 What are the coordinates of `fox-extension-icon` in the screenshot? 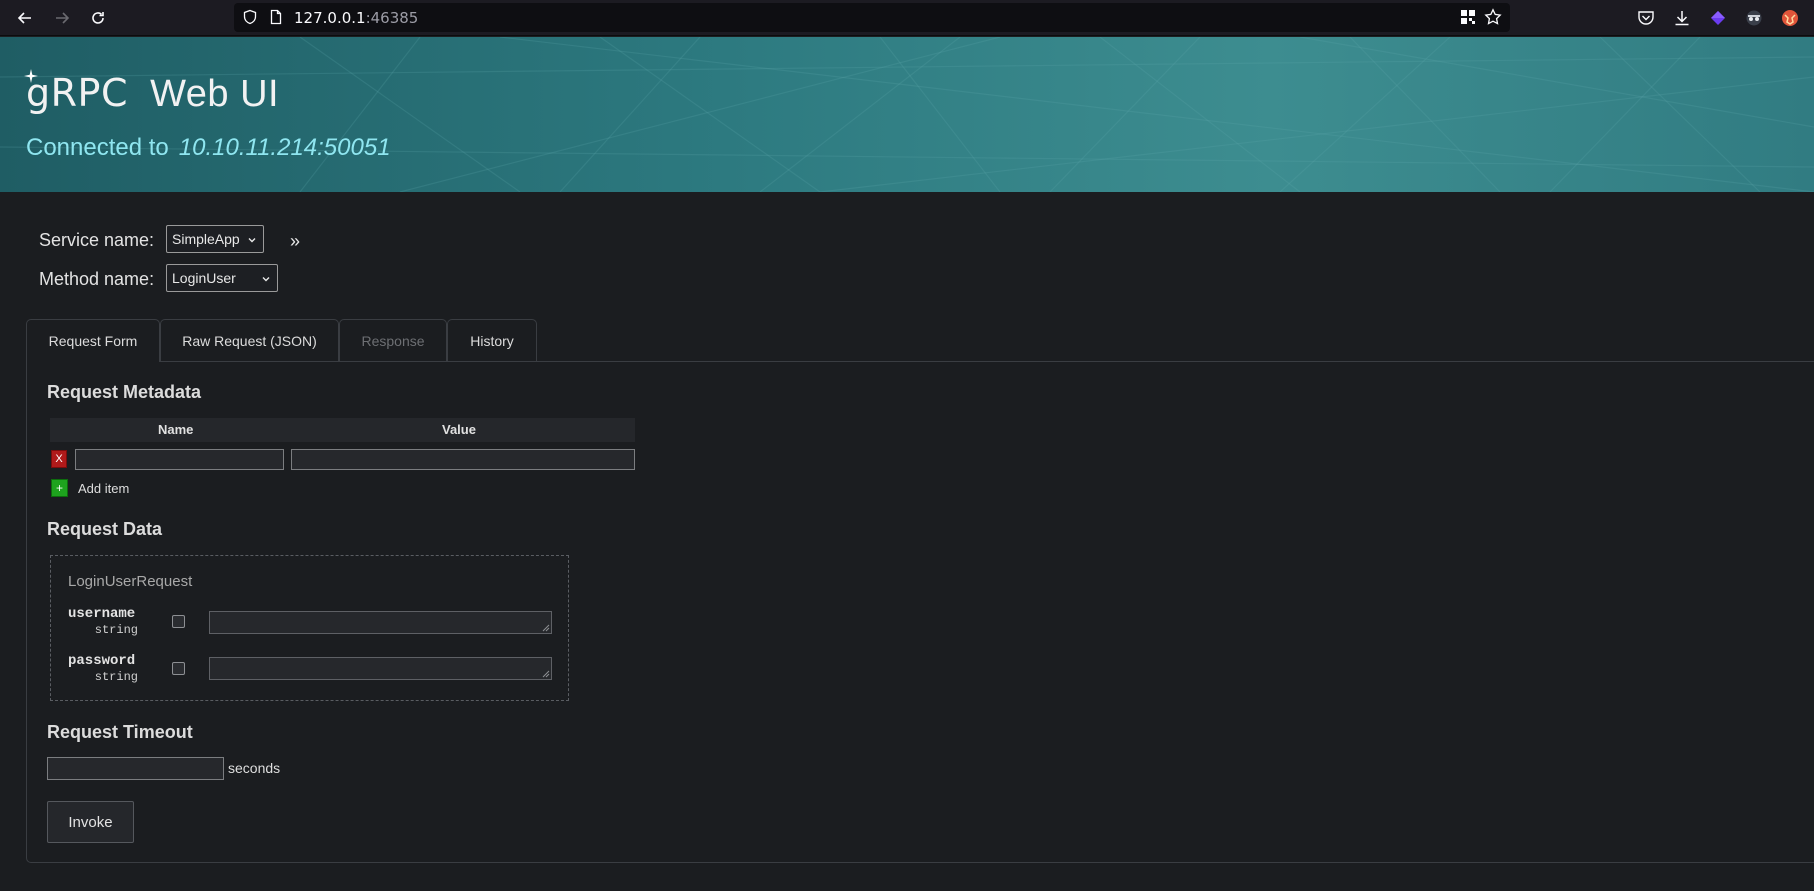 It's located at (1790, 18).